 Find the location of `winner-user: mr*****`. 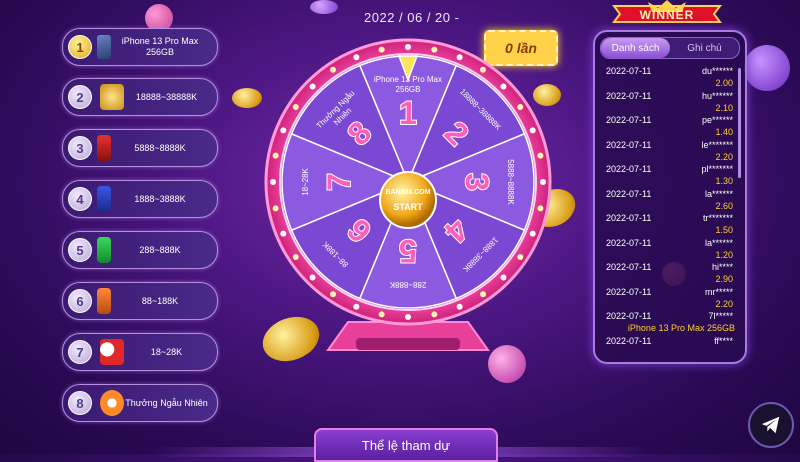

winner-user: mr***** is located at coordinates (718, 291).